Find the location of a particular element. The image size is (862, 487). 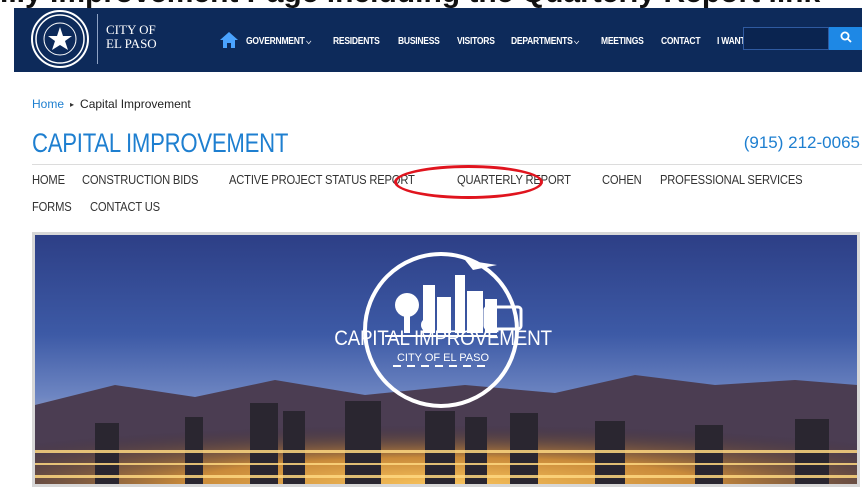

nav-residents: RESIDENTS is located at coordinates (356, 41).